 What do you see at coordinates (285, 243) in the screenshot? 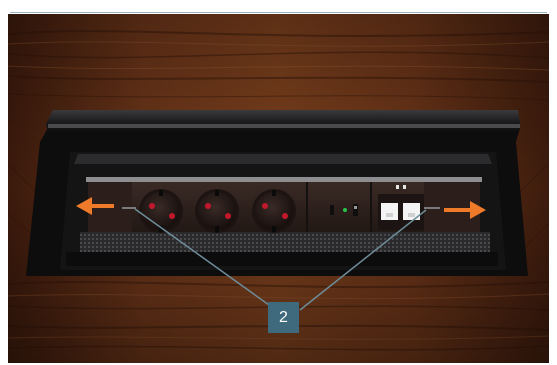
I see `ventilation-grille` at bounding box center [285, 243].